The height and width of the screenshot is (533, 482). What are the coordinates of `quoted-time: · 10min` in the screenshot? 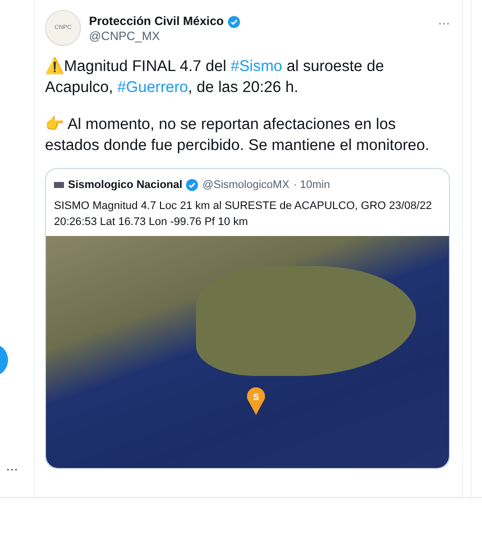 It's located at (311, 185).